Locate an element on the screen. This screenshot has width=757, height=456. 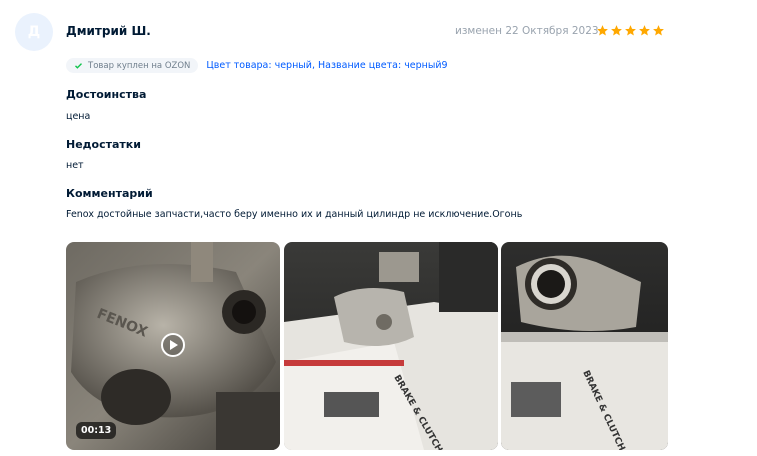
pros-title: Достоинства is located at coordinates (106, 94).